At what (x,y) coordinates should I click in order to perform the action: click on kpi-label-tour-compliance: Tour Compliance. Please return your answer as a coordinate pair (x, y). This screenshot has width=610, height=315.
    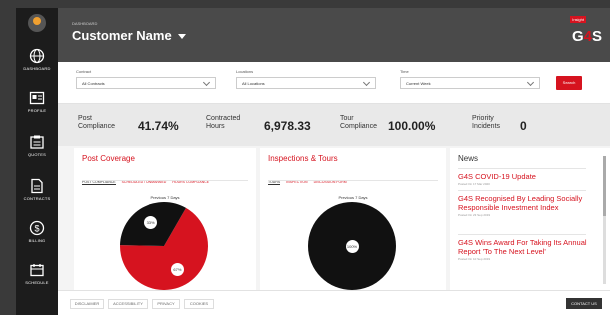
    Looking at the image, I should click on (358, 123).